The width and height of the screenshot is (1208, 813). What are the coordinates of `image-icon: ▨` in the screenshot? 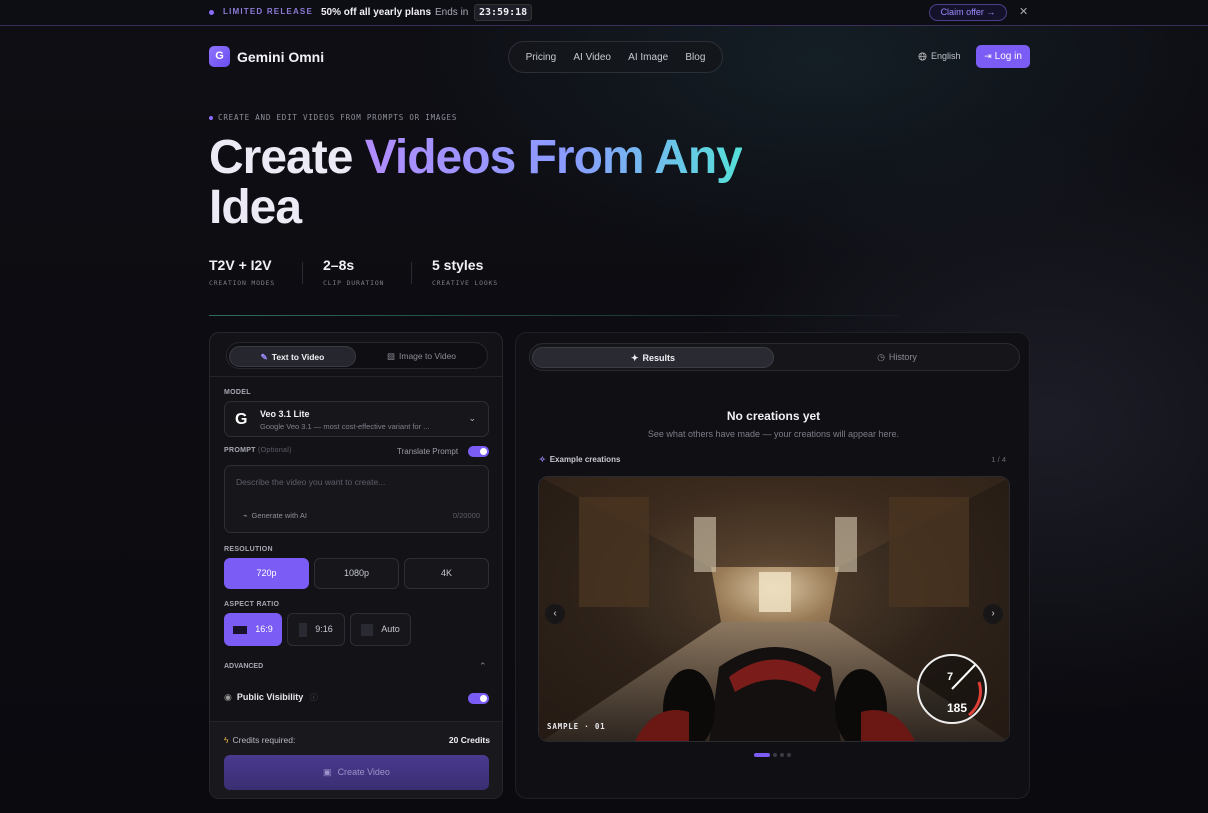 It's located at (390, 356).